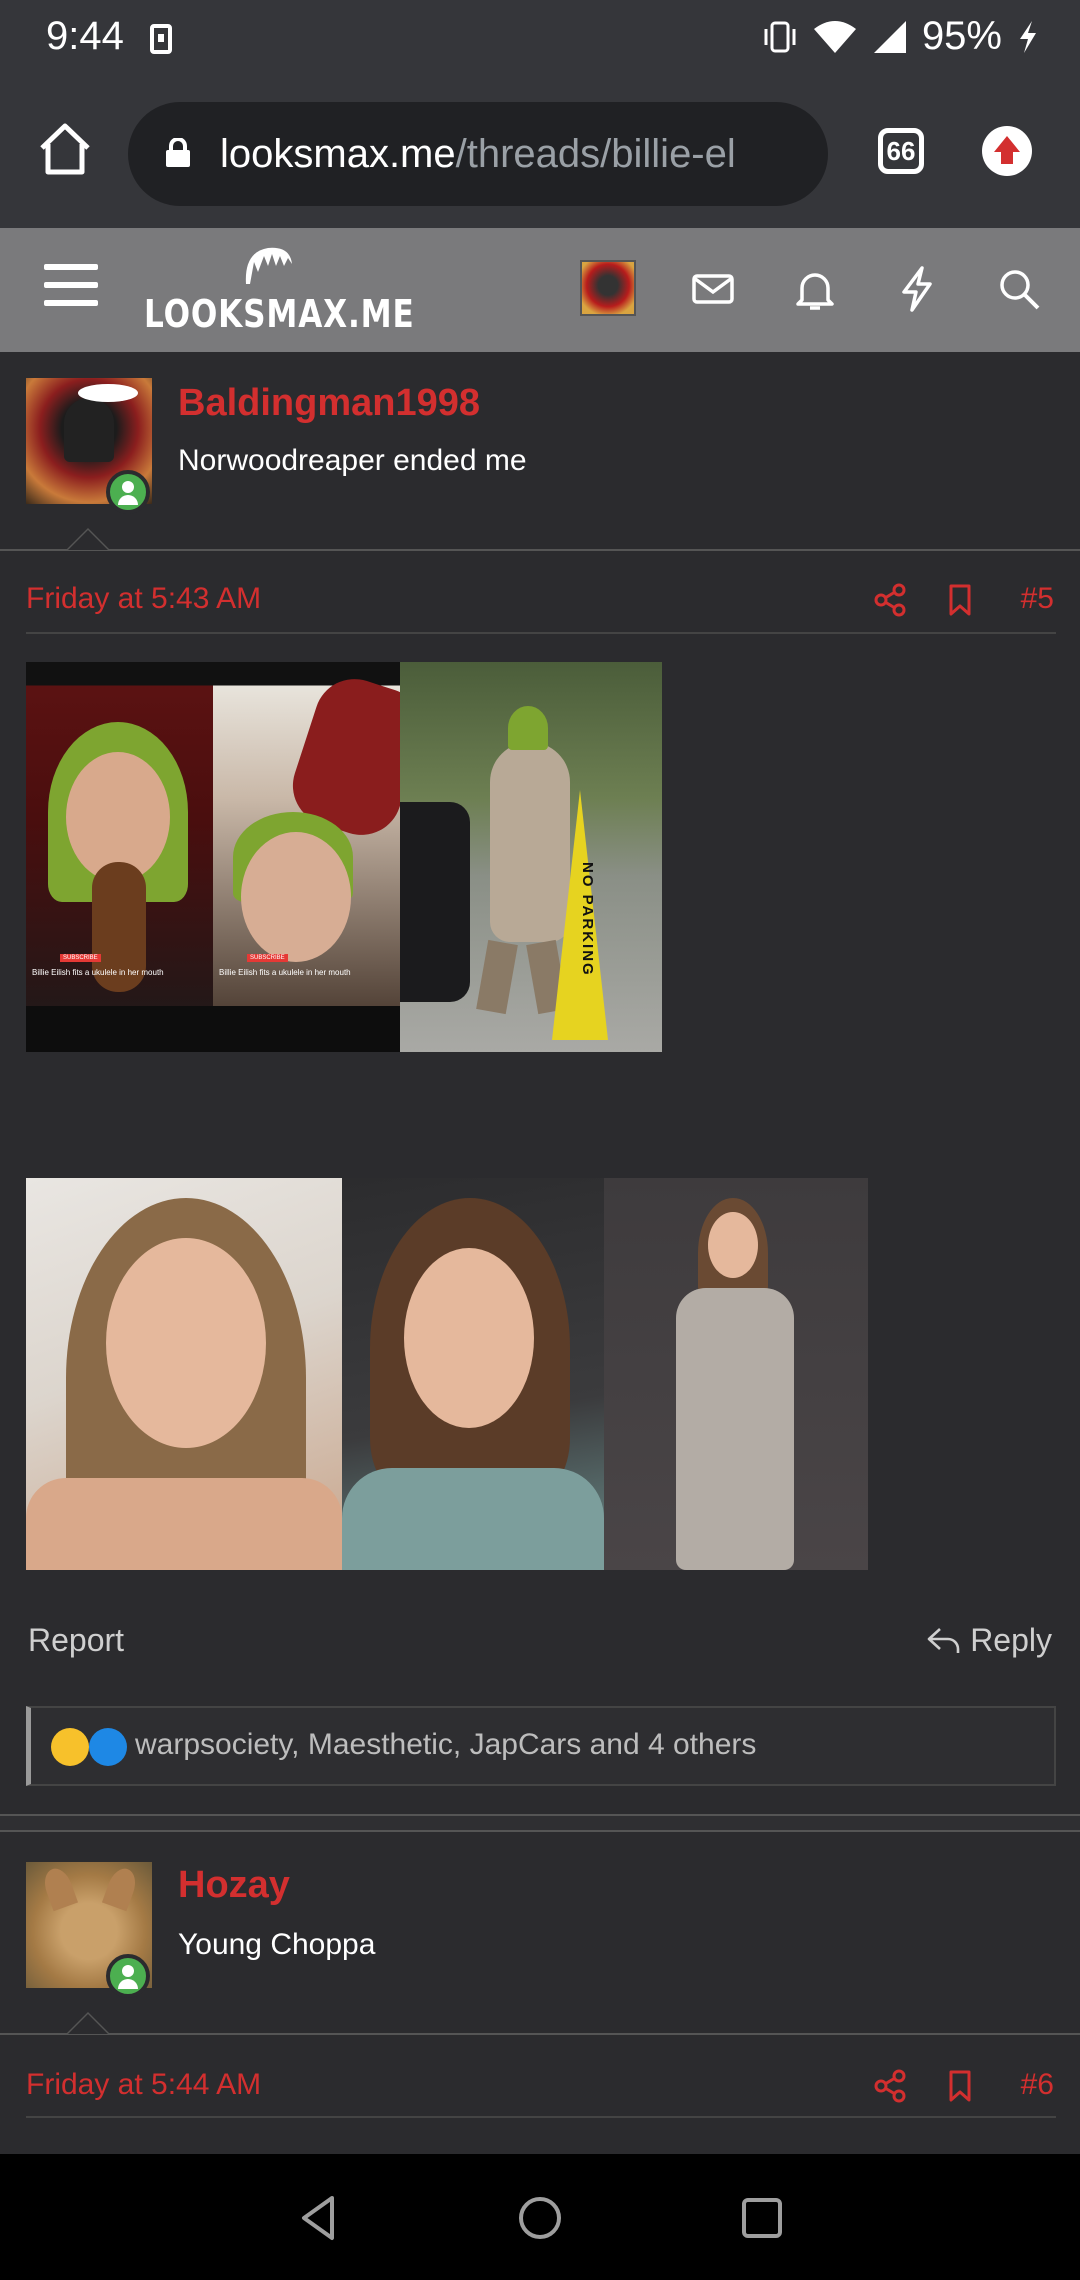 The image size is (1080, 2280). I want to click on bolt-icon, so click(917, 289).